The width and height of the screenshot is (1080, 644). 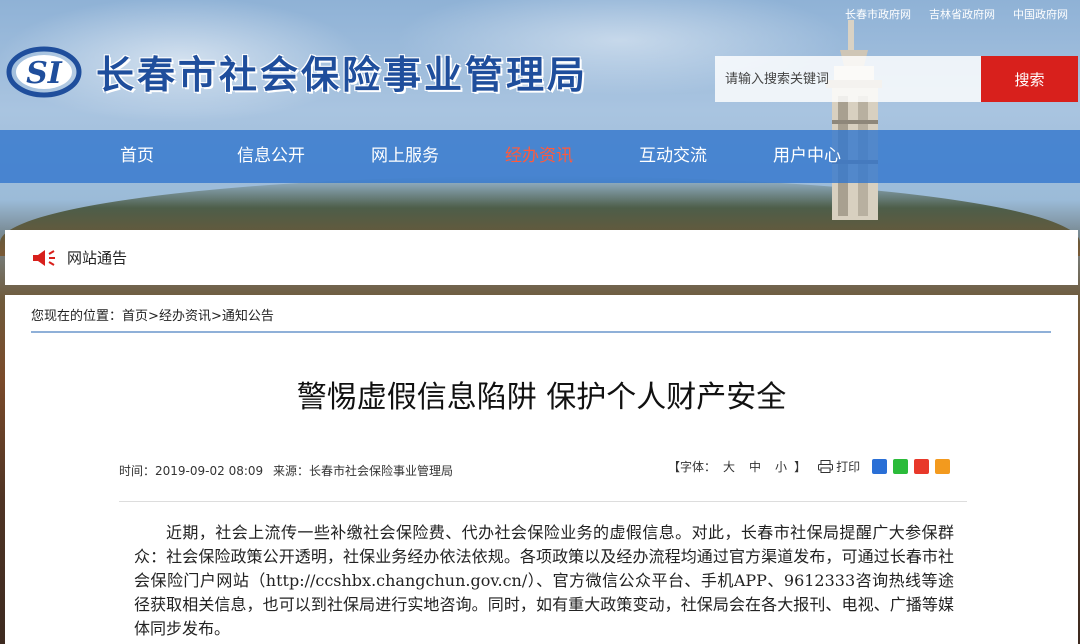 What do you see at coordinates (541, 397) in the screenshot?
I see `article-title: 警惕虚假信息陷阱 保护个人财产安全` at bounding box center [541, 397].